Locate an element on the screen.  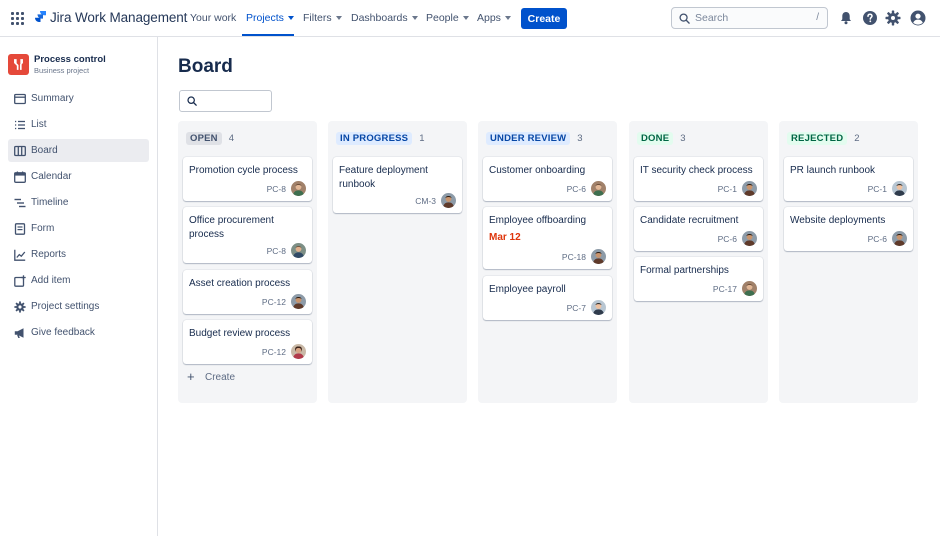
issue-card: Promotion cycle process PC-8 is located at coordinates (247, 179).